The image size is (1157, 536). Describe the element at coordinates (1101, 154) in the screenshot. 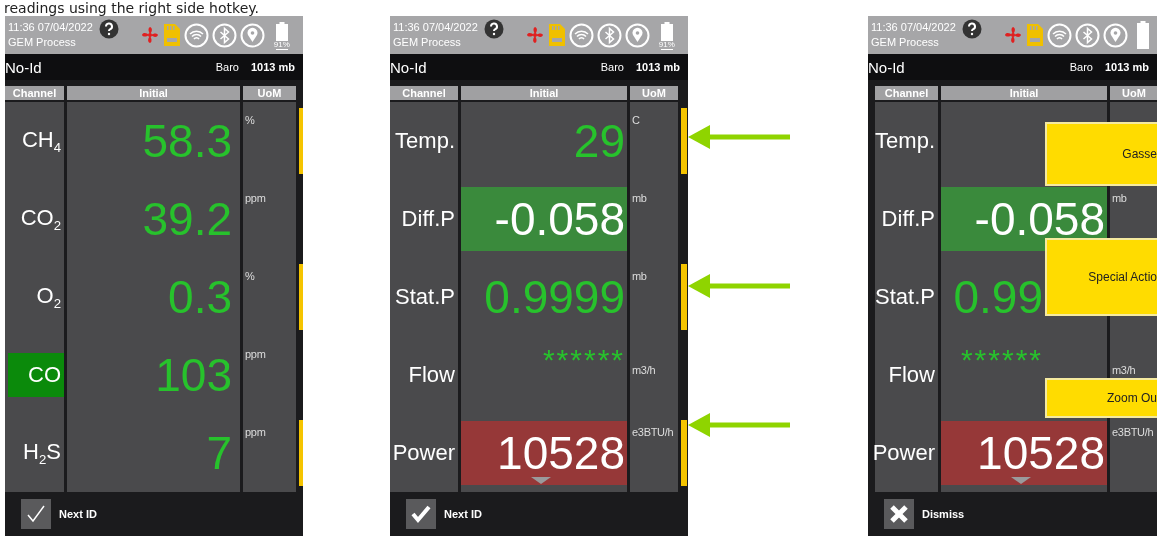

I see `menu-option: Gasse` at that location.